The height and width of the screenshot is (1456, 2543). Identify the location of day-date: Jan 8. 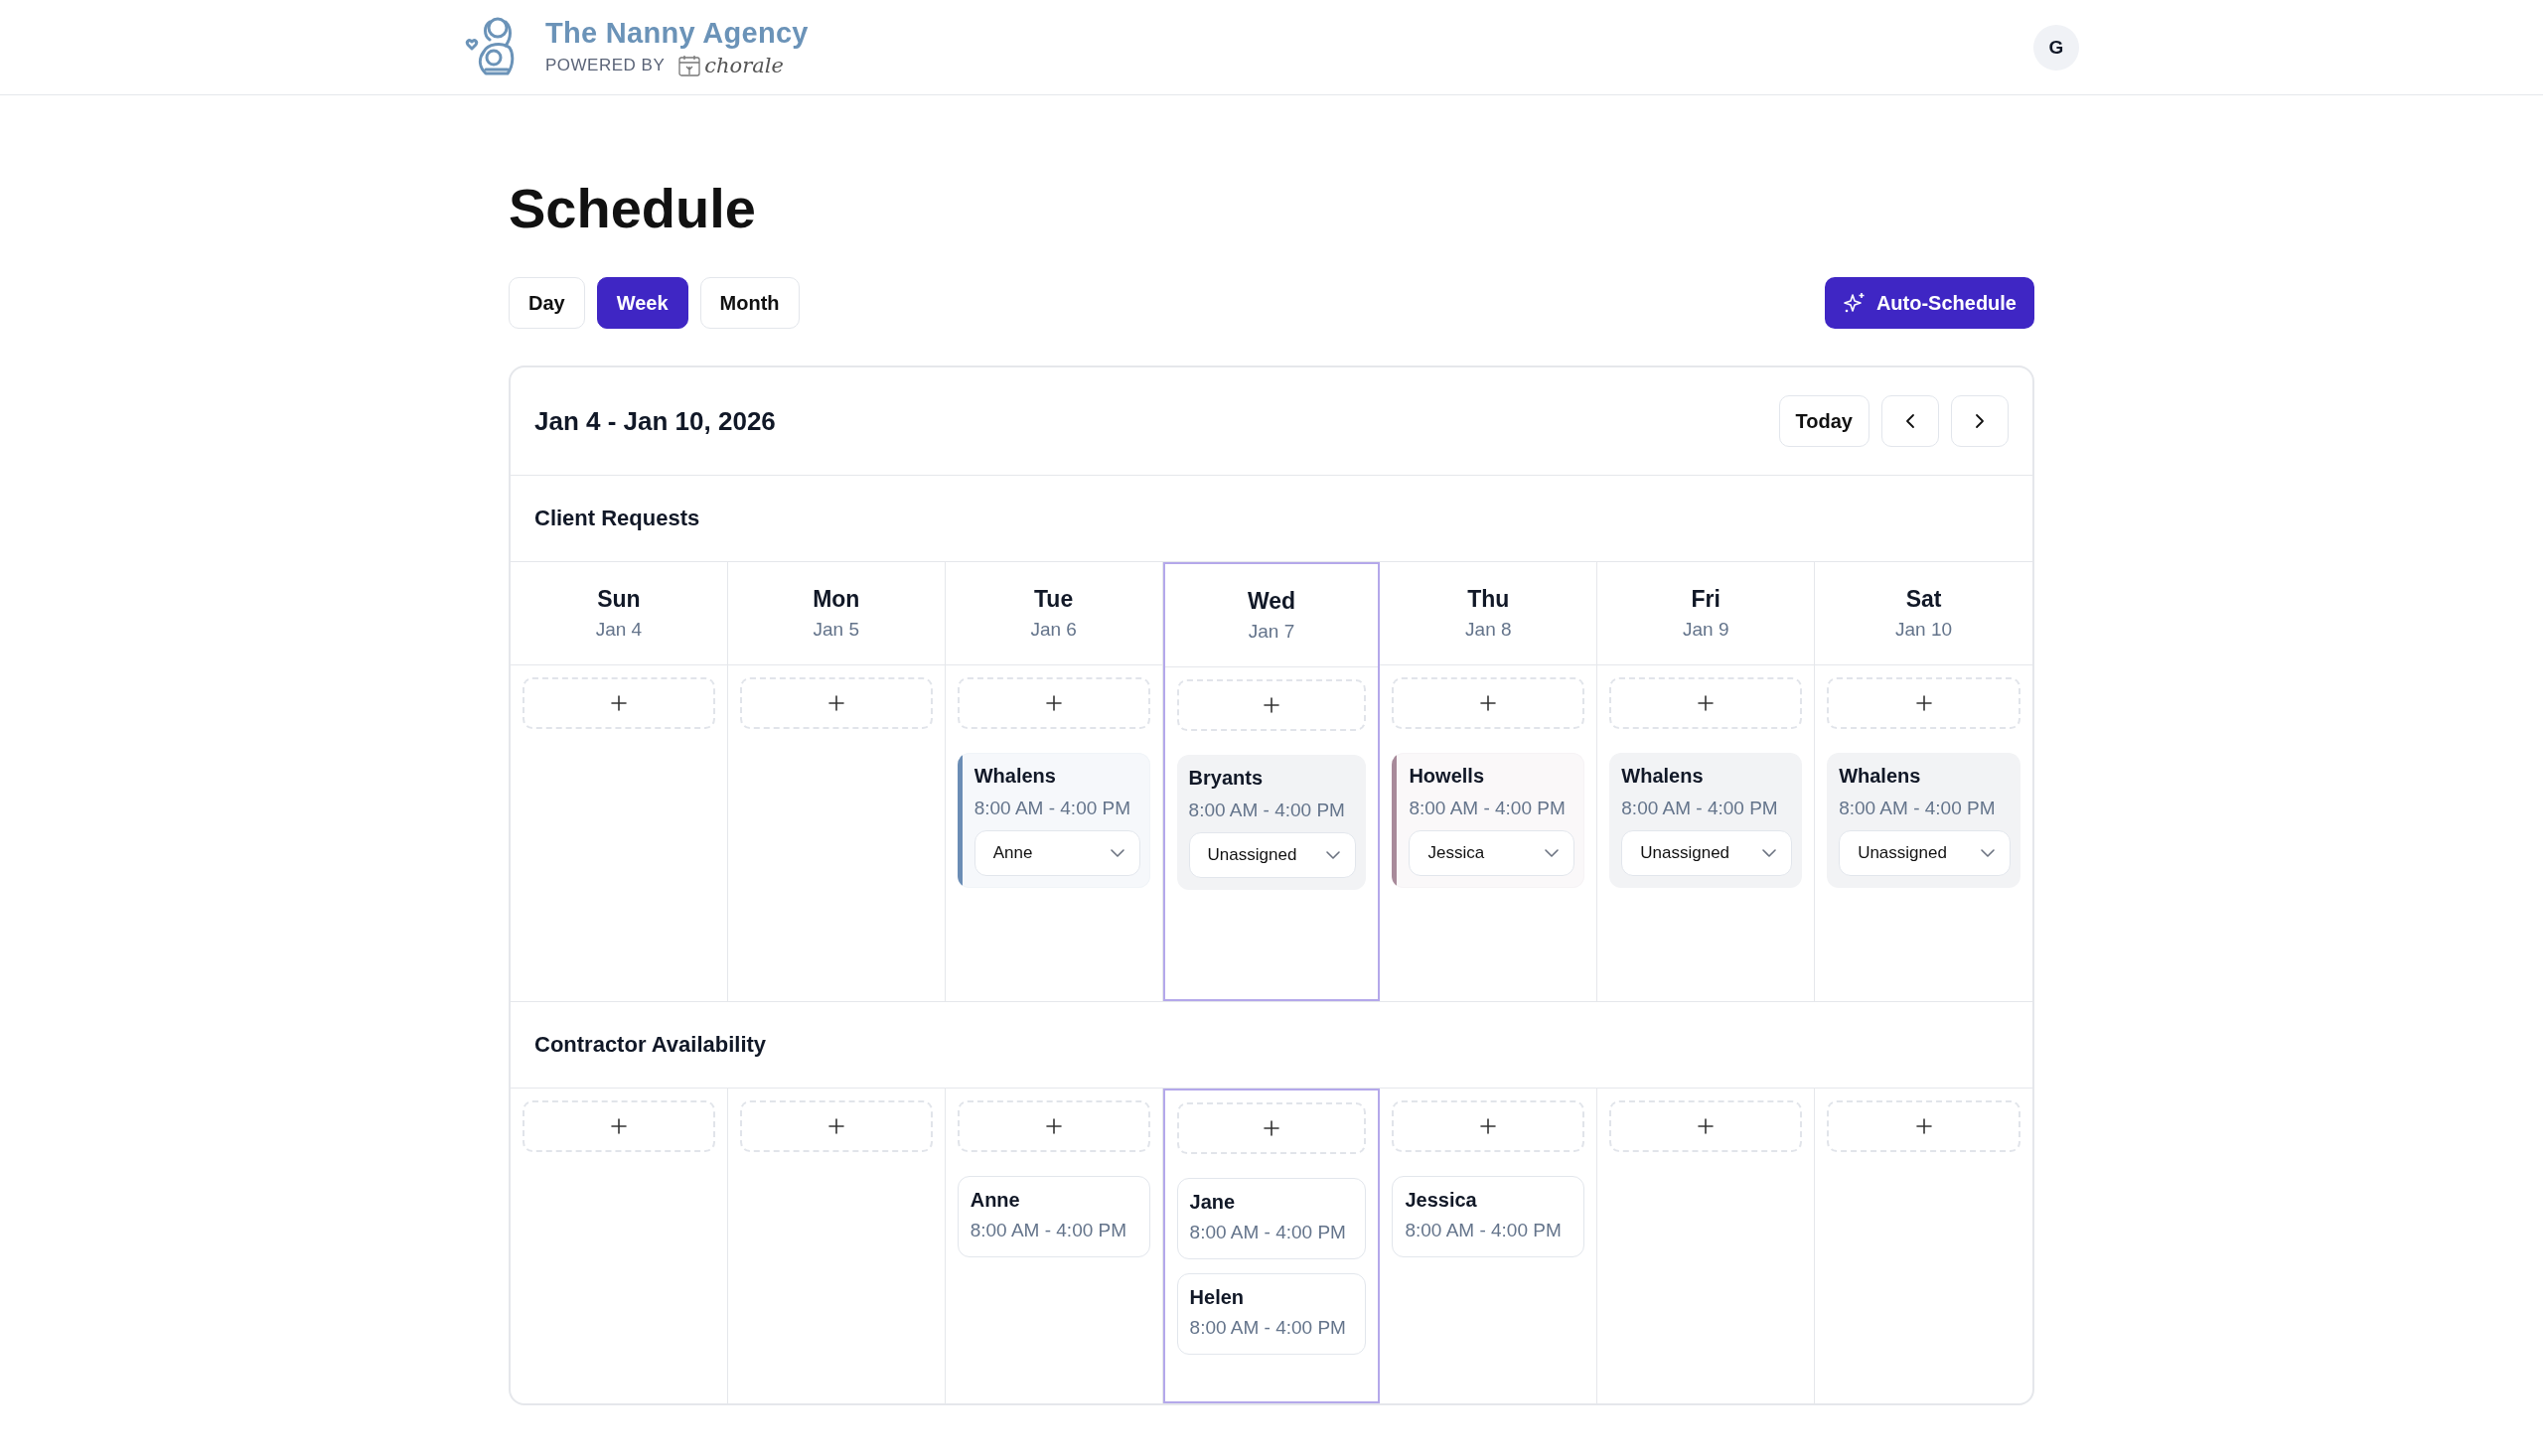
(1488, 630).